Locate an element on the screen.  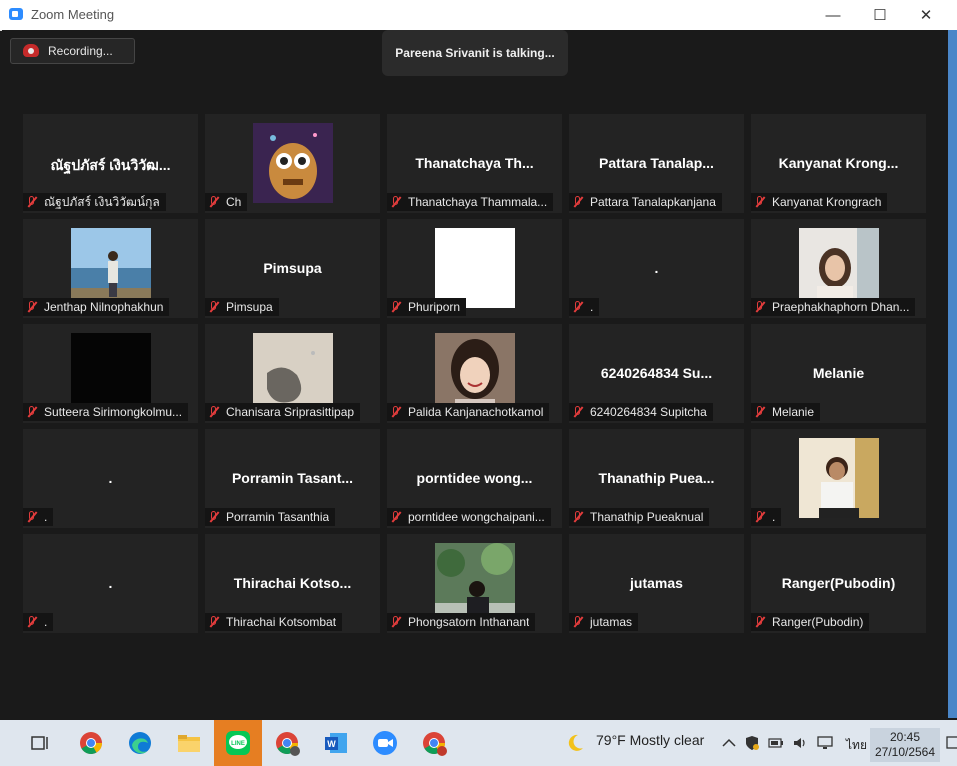
participant-name-bar: Phongsatorn Inthanant is located at coordinates (461, 622).